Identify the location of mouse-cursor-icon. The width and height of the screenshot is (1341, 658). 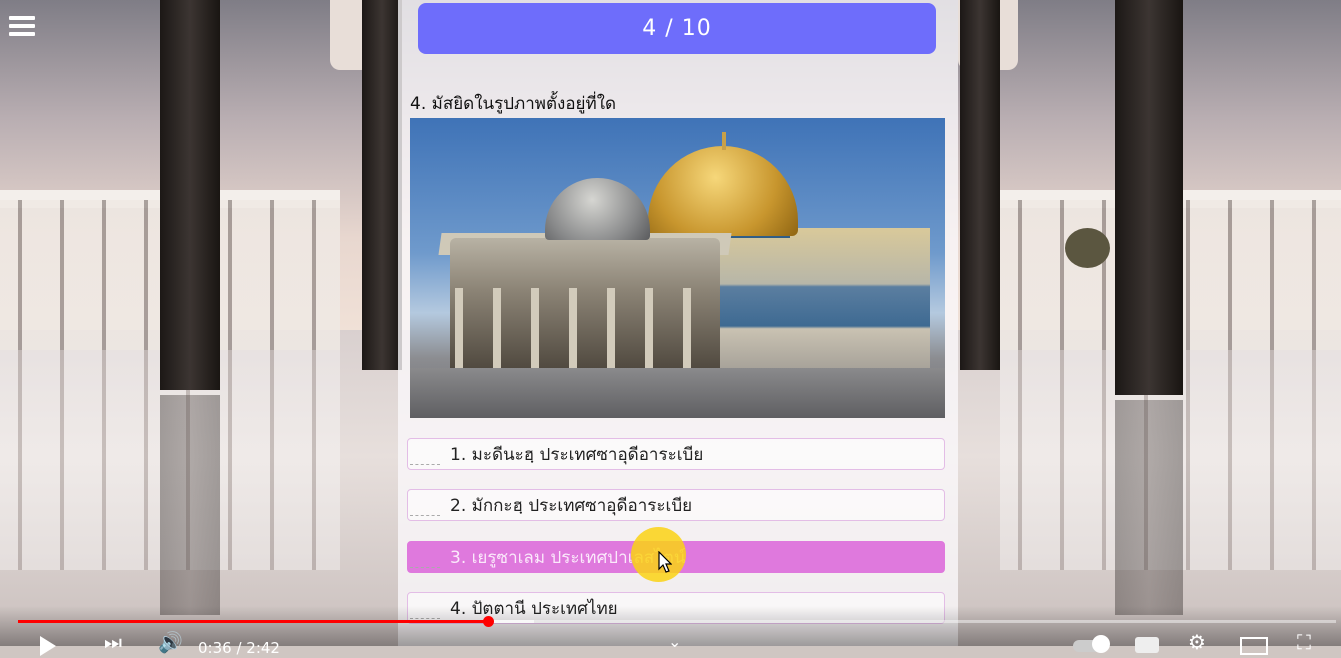
(665, 562).